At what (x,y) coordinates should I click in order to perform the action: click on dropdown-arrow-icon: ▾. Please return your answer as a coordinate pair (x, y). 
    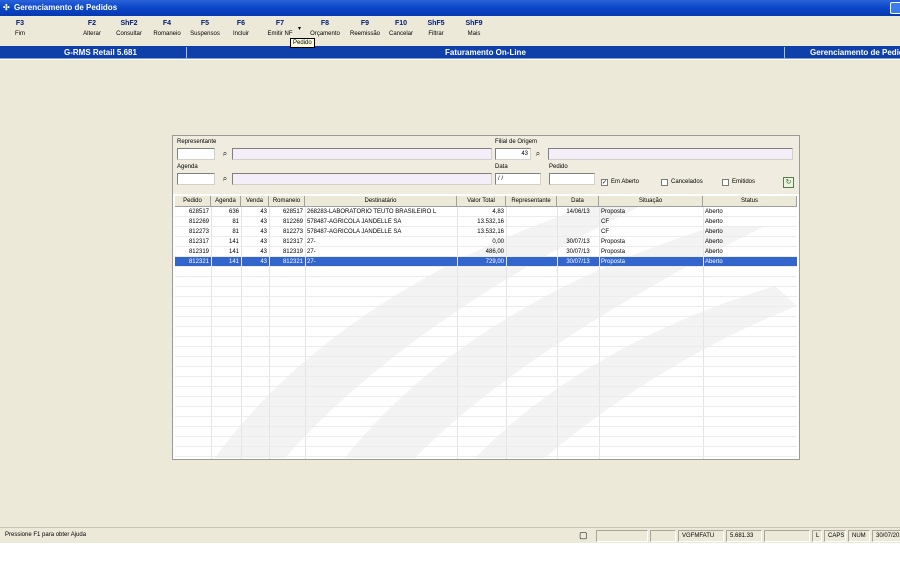
    Looking at the image, I should click on (299, 28).